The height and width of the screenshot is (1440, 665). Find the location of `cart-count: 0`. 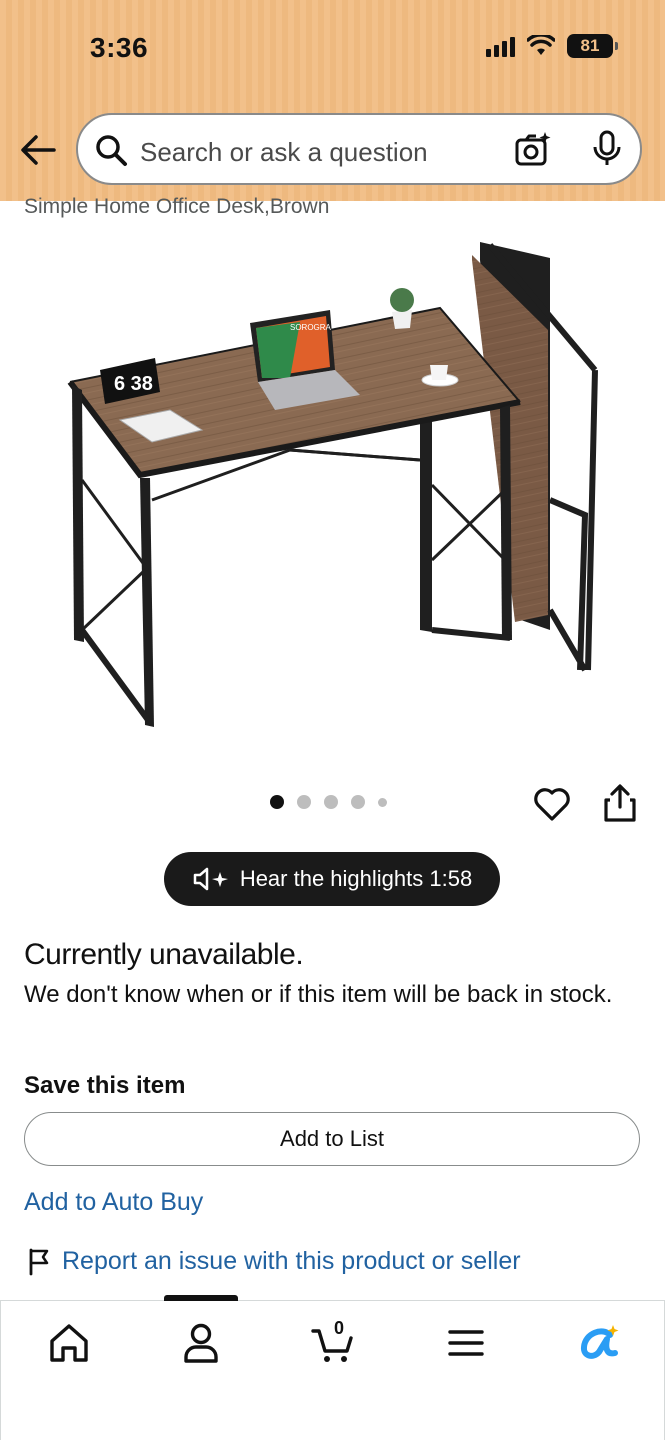

cart-count: 0 is located at coordinates (339, 1328).